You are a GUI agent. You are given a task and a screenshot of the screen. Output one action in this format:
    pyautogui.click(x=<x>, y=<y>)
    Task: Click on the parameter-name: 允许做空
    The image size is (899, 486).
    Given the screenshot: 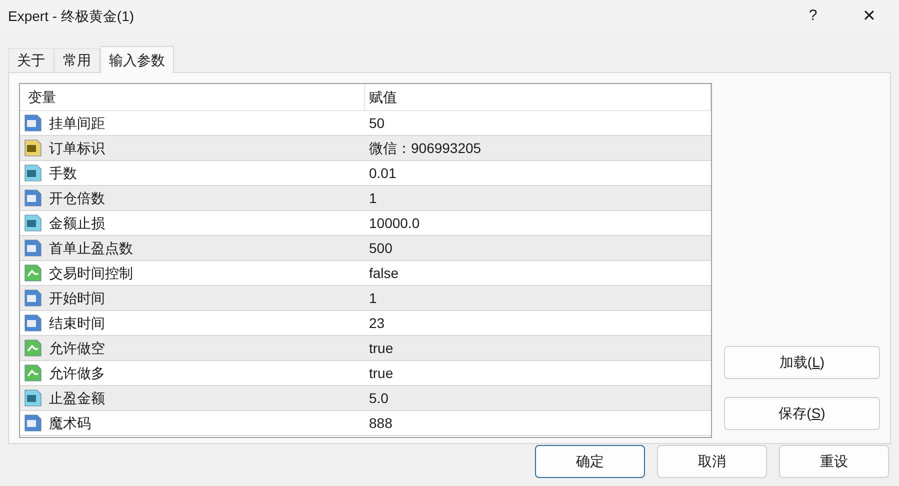 What is the action you would take?
    pyautogui.click(x=77, y=348)
    